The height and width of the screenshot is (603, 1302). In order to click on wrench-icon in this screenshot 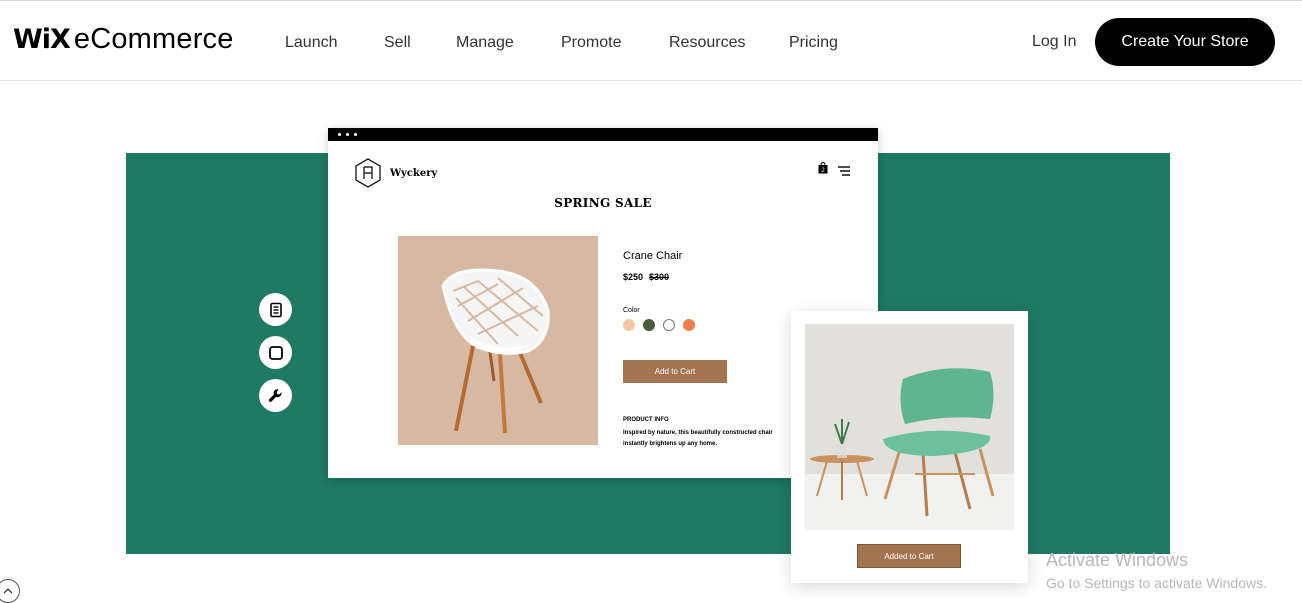, I will do `click(275, 395)`.